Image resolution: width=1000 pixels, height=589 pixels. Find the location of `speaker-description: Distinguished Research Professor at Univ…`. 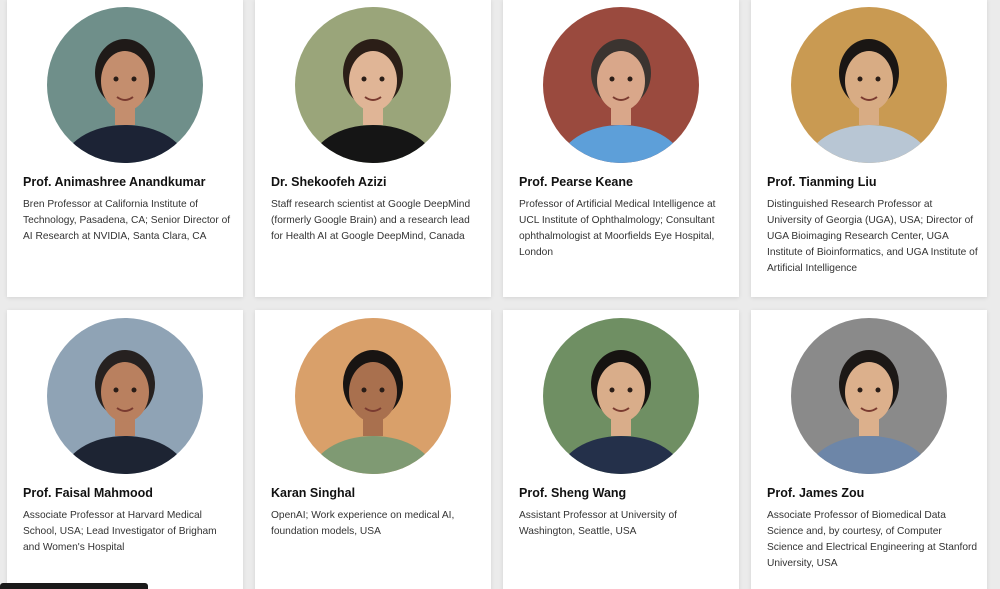

speaker-description: Distinguished Research Professor at Univ… is located at coordinates (872, 236).